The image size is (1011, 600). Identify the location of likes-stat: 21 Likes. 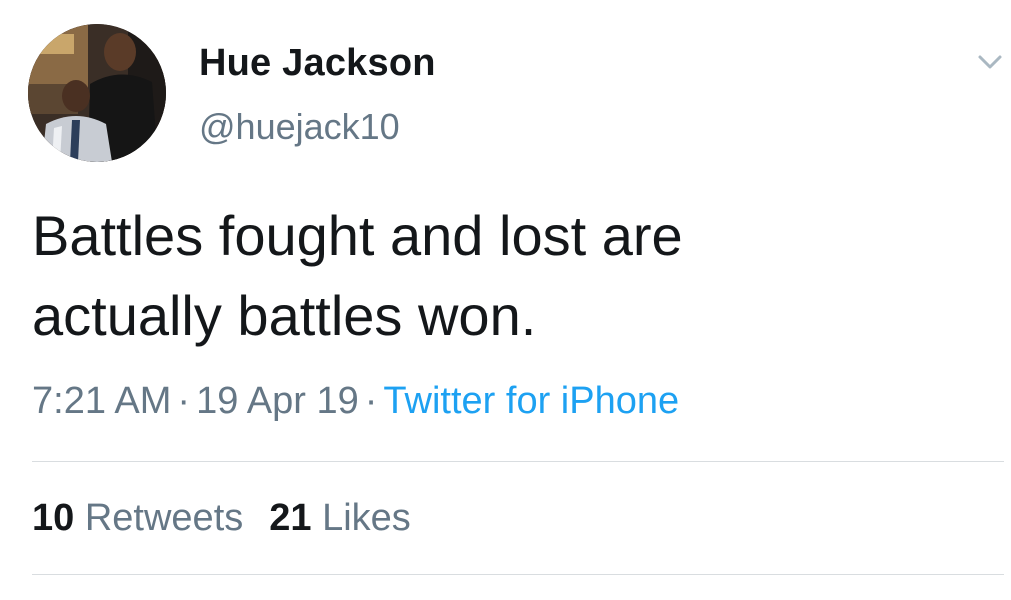
(340, 518).